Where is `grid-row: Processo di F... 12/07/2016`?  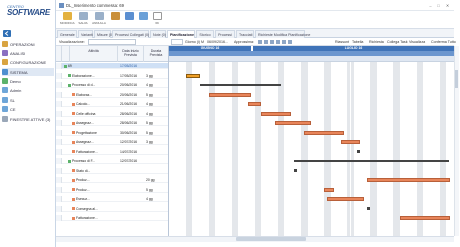 grid-row: Processo di F... 12/07/2016 is located at coordinates (112, 161).